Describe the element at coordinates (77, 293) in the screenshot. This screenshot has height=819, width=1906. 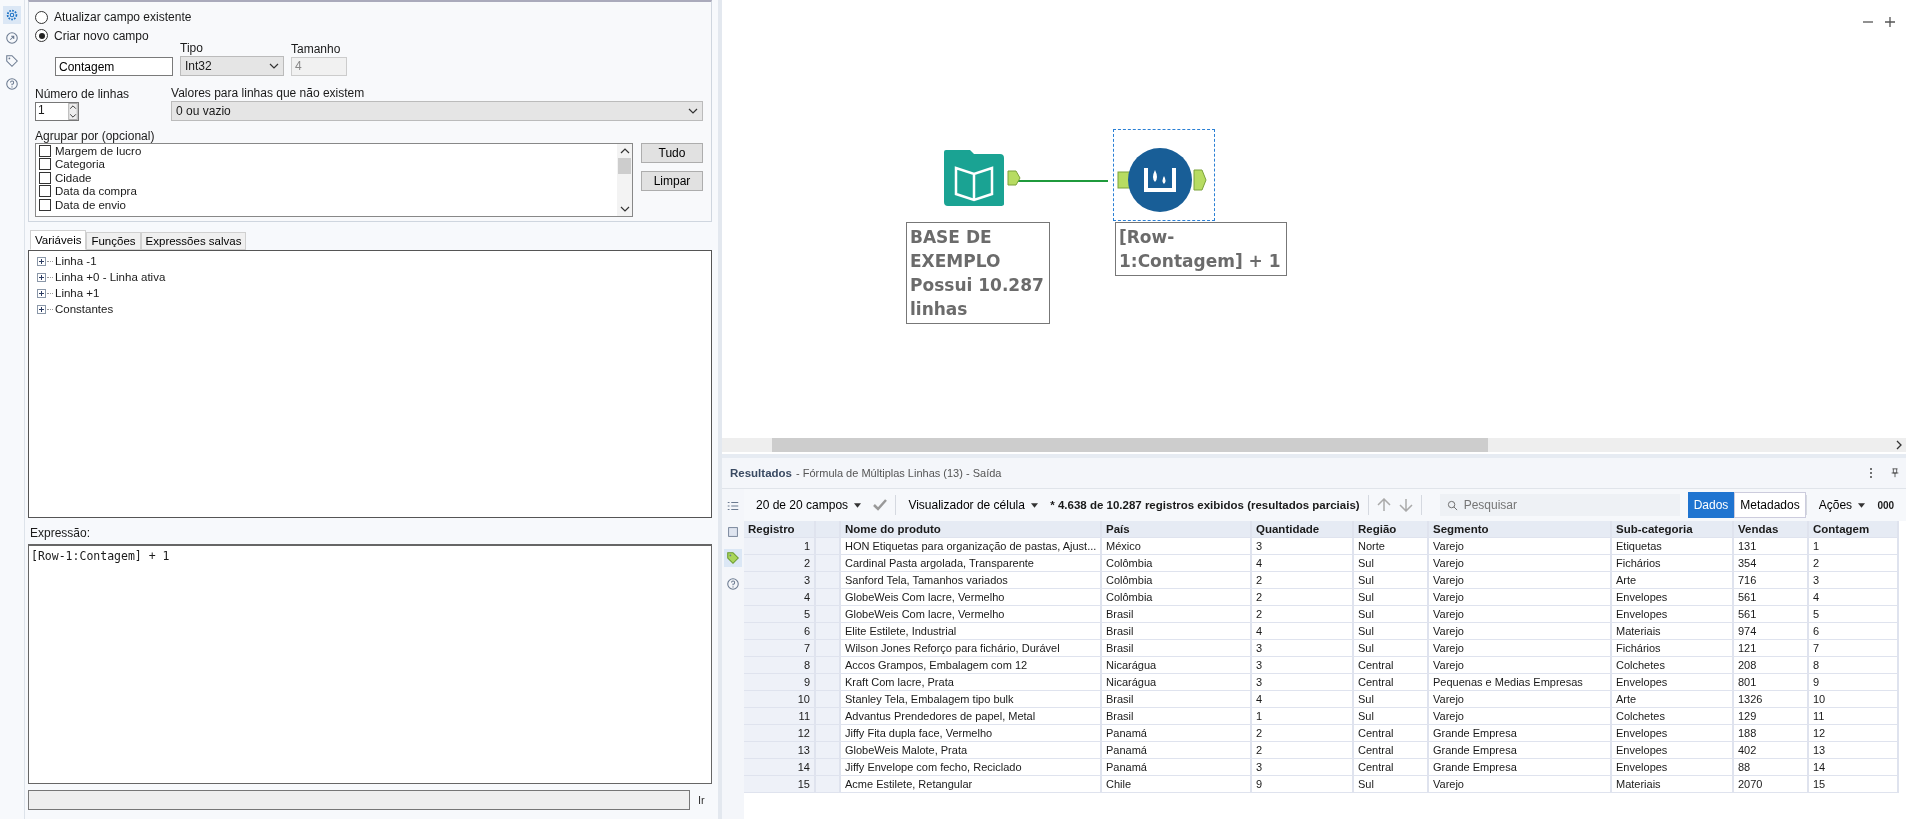
I see `tree-item: Linha +1` at that location.